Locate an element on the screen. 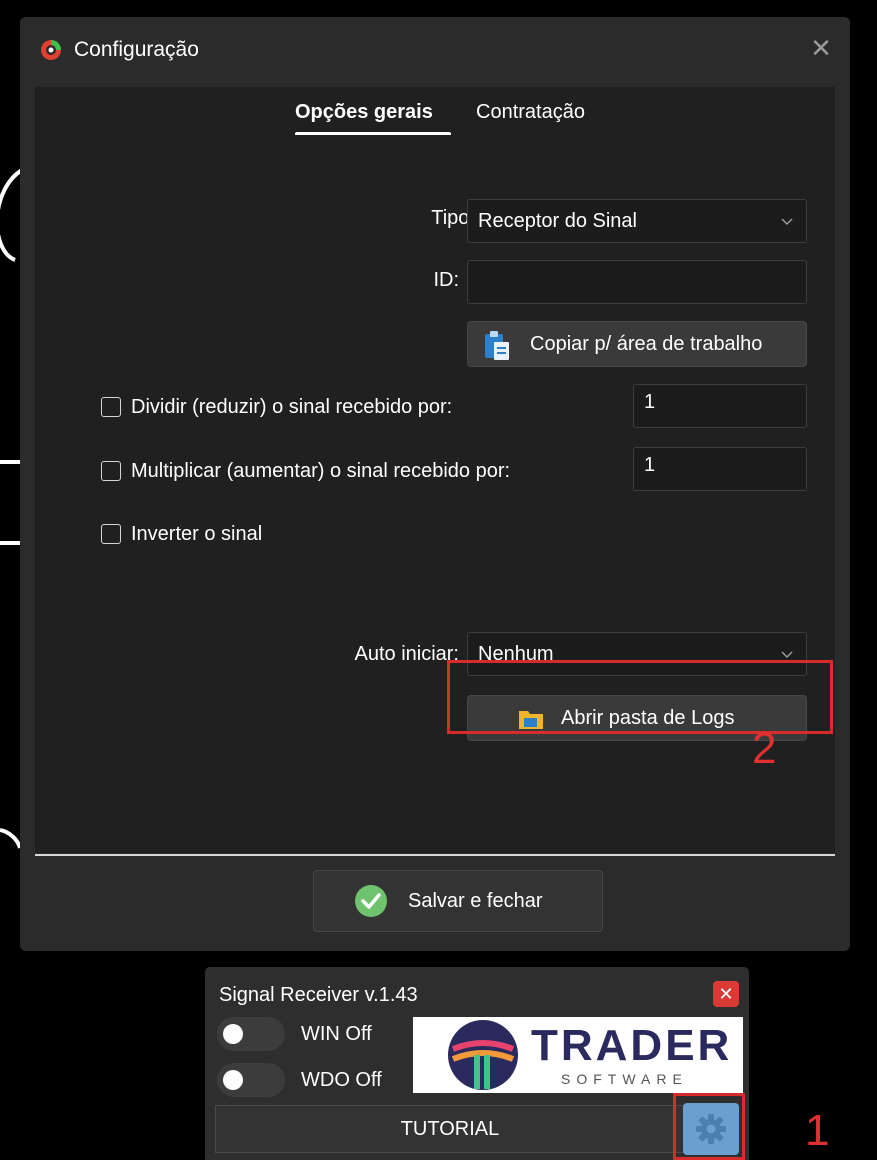 The image size is (877, 1160). annotation-number-2: 2 is located at coordinates (764, 748).